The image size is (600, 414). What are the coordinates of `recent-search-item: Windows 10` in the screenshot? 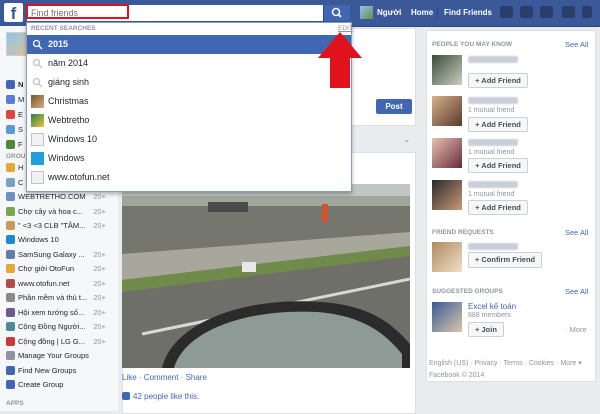 It's located at (189, 139).